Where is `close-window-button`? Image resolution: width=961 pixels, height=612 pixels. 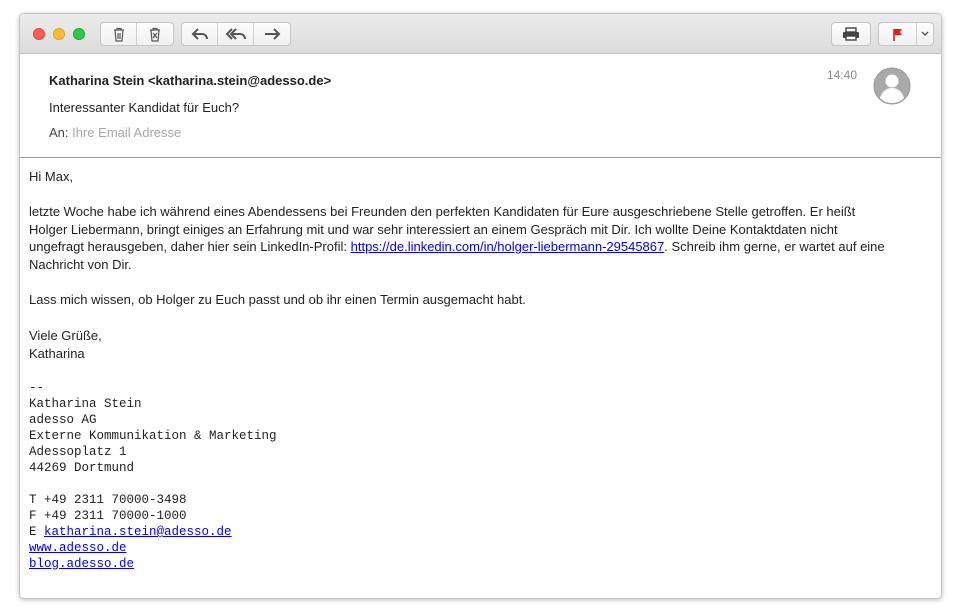
close-window-button is located at coordinates (39, 34).